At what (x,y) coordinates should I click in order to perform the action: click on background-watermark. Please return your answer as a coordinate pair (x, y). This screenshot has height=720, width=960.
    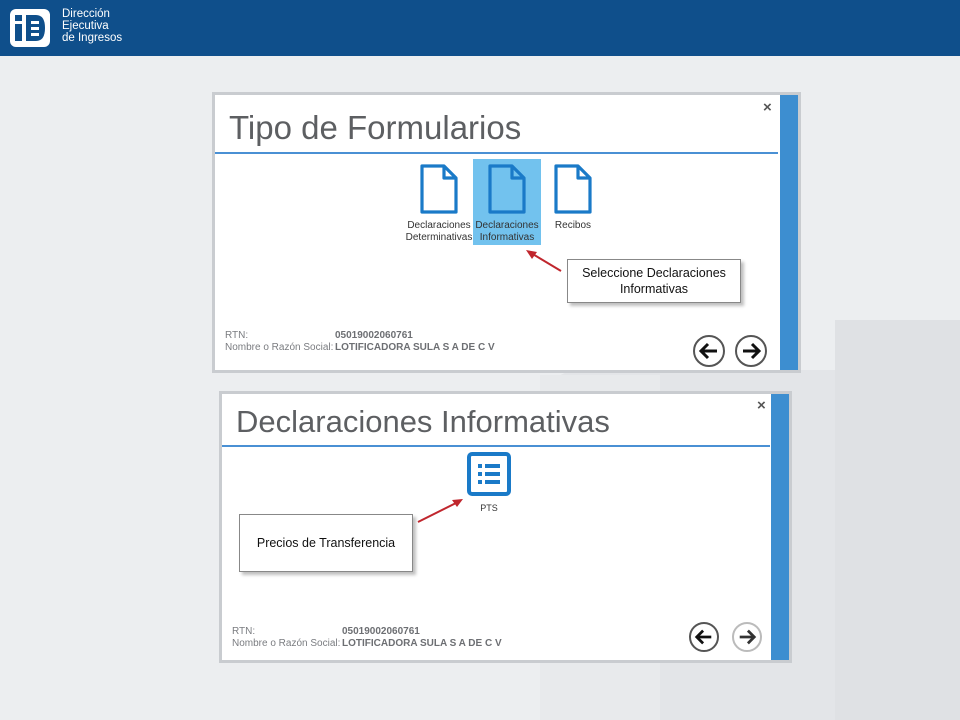
    Looking at the image, I should click on (897, 520).